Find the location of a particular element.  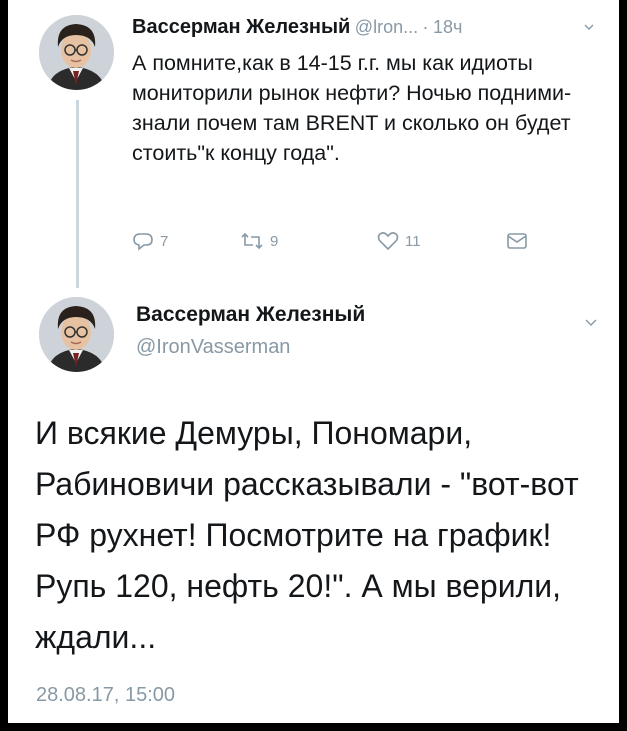

author-handle: @IronVasserman is located at coordinates (213, 347).